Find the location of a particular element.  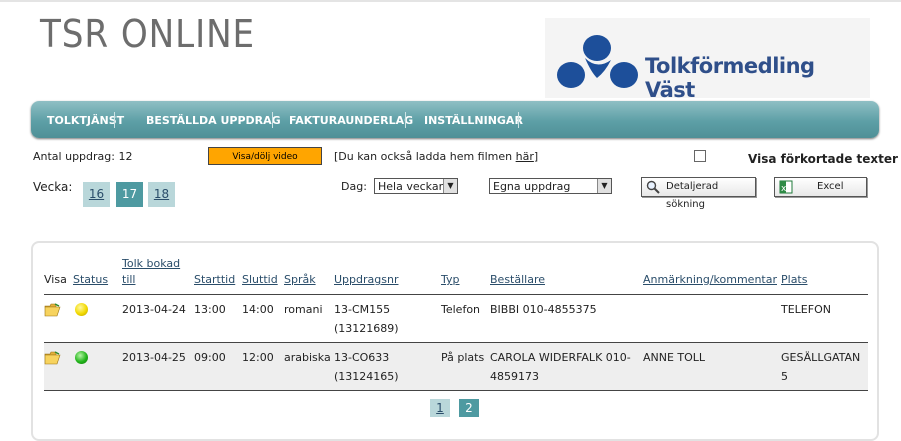

col-header-comment: Anmärkning/kommentar is located at coordinates (712, 275).